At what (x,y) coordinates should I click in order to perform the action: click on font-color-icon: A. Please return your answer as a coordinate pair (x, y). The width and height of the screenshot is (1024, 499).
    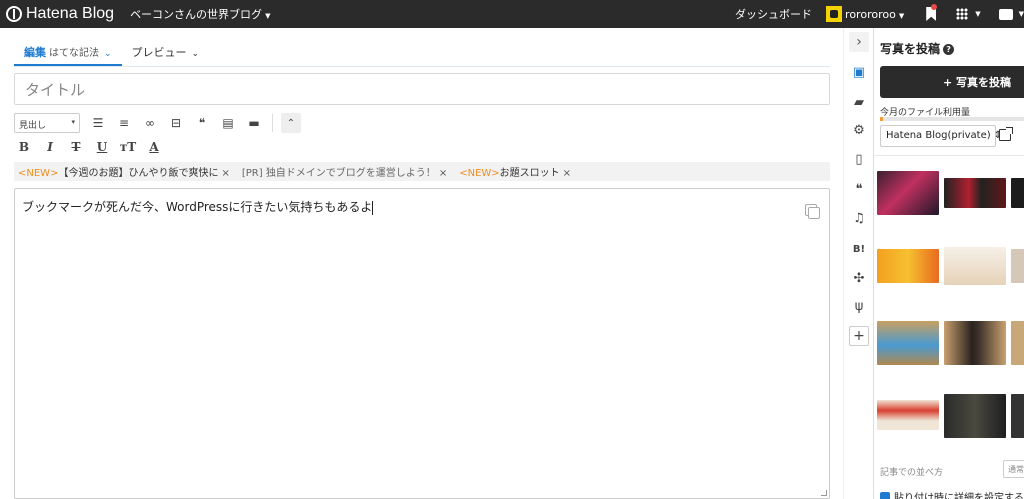
    Looking at the image, I should click on (154, 147).